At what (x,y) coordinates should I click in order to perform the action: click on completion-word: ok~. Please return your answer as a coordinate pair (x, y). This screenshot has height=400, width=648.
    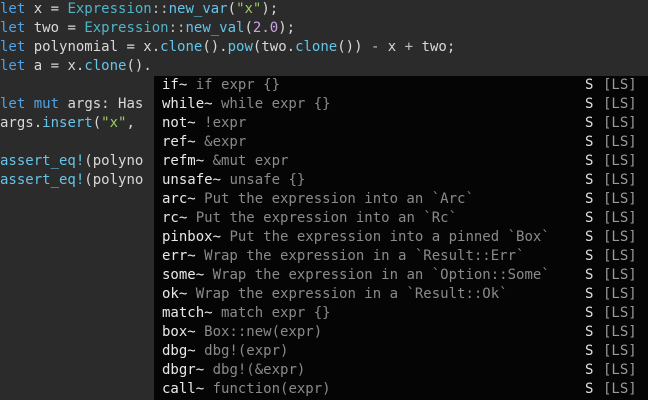
    Looking at the image, I should click on (175, 294).